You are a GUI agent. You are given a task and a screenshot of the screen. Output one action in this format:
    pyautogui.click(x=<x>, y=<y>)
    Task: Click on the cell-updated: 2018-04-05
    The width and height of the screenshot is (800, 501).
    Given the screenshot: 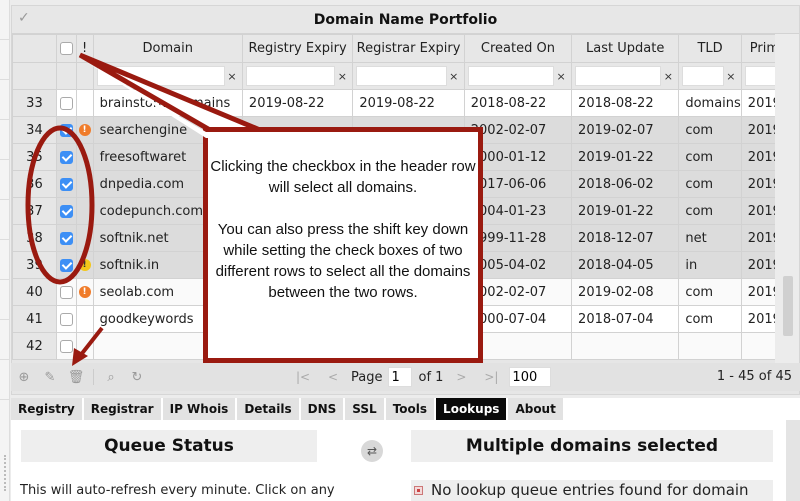 What is the action you would take?
    pyautogui.click(x=625, y=265)
    